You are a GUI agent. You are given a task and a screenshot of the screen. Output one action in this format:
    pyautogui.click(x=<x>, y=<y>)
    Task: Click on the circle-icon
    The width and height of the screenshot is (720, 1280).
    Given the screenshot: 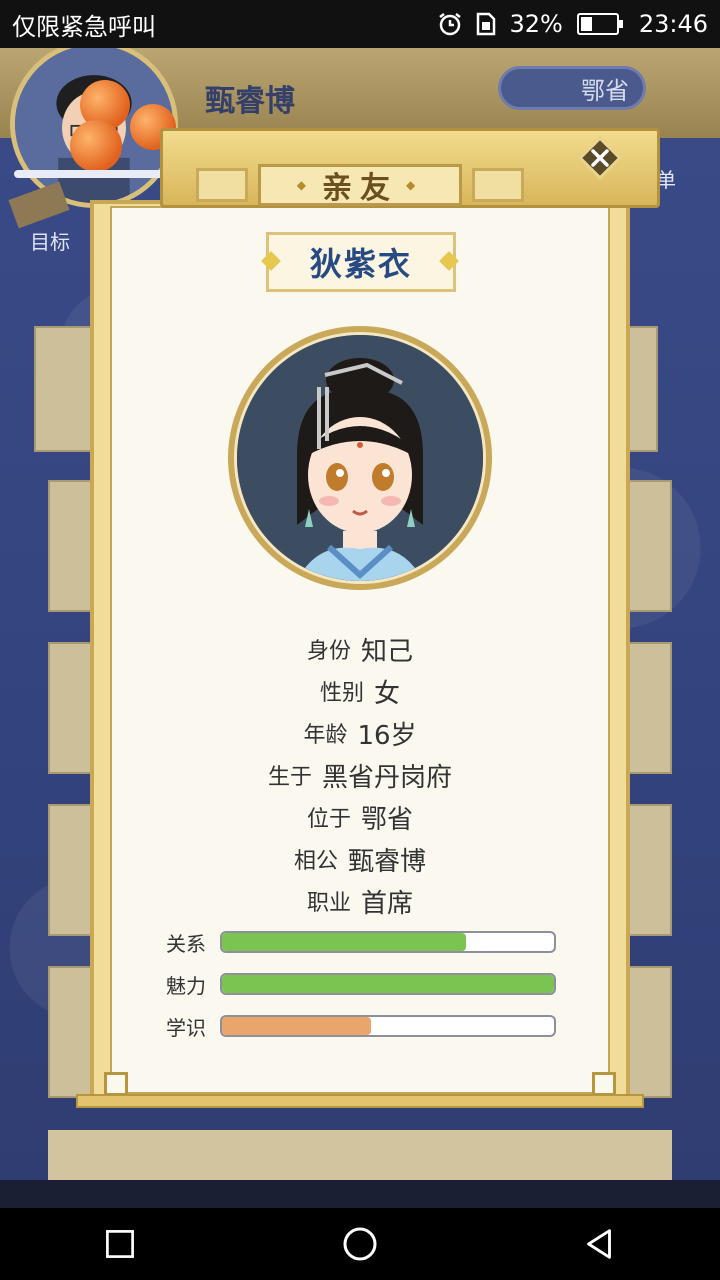 What is the action you would take?
    pyautogui.click(x=360, y=1244)
    